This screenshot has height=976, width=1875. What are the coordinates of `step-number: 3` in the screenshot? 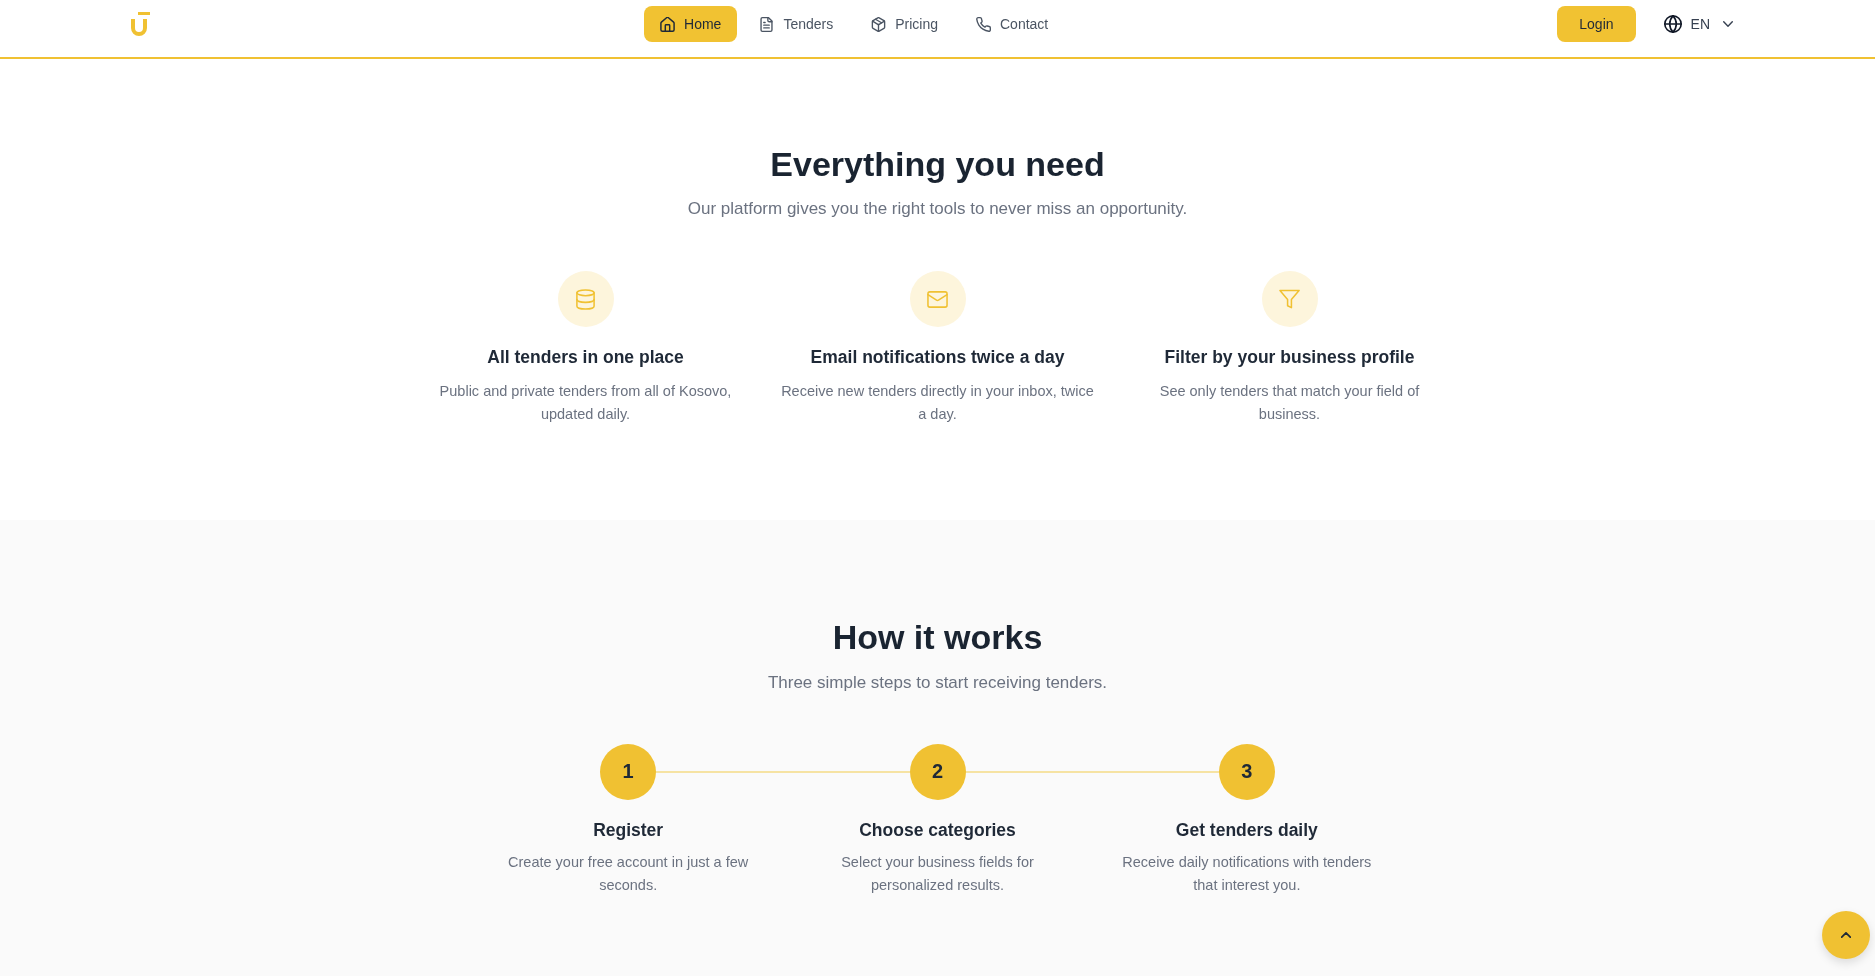 It's located at (1246, 771).